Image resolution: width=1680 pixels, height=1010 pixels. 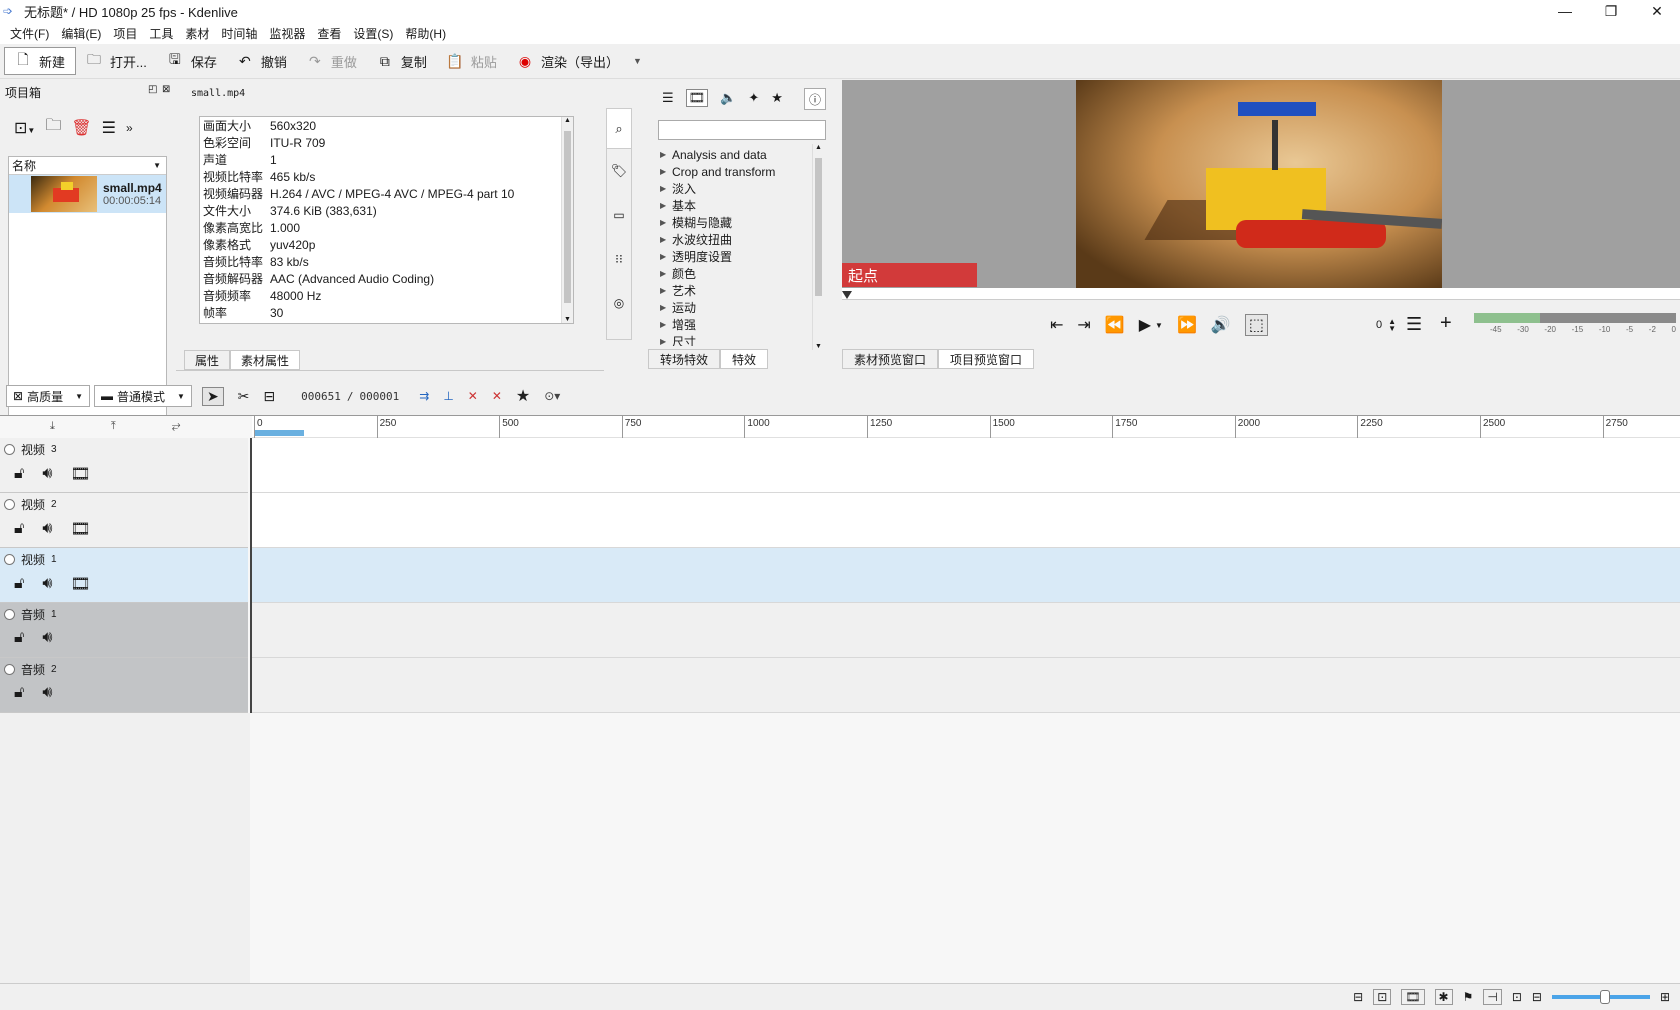 What do you see at coordinates (287, 33) in the screenshot?
I see `menu-monitor: 监视器` at bounding box center [287, 33].